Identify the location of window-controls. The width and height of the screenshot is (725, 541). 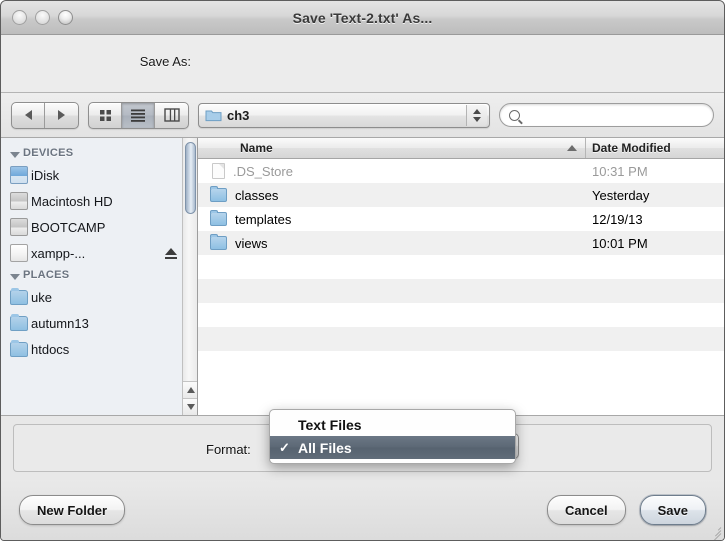
(42, 17).